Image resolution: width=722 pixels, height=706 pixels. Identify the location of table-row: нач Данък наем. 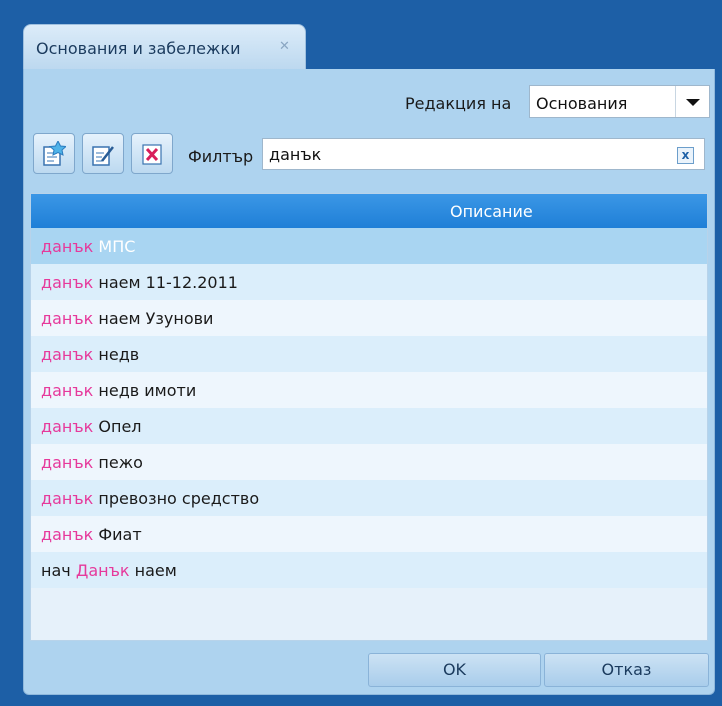
(369, 570).